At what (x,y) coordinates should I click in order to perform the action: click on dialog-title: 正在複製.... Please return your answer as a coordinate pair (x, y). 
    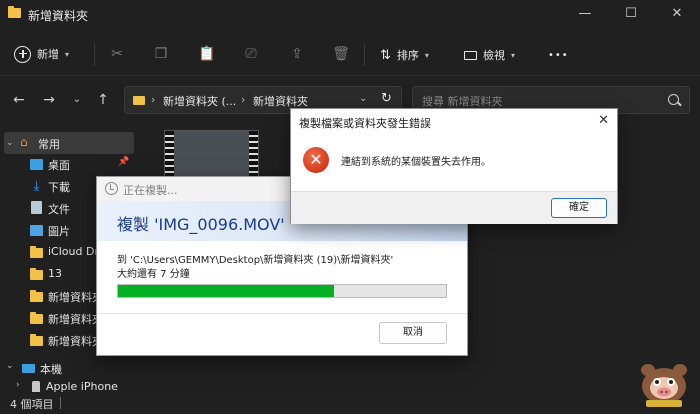
    Looking at the image, I should click on (150, 190).